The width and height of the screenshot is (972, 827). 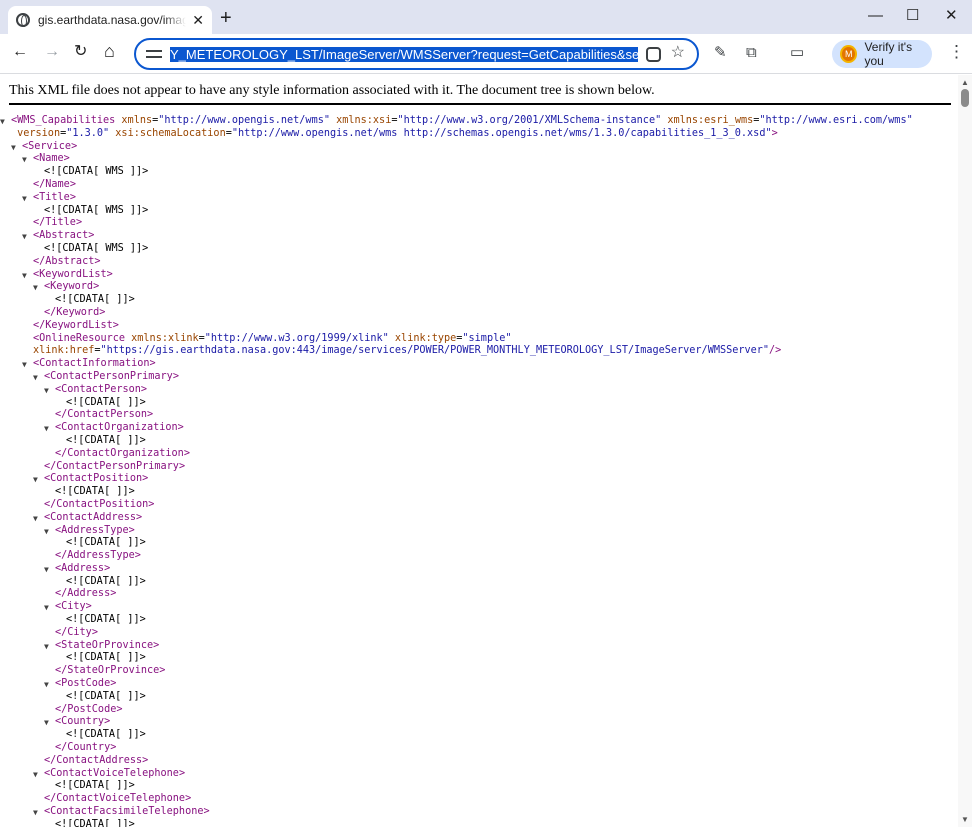 What do you see at coordinates (98, 556) in the screenshot?
I see `xml-line-text: </AddressType>` at bounding box center [98, 556].